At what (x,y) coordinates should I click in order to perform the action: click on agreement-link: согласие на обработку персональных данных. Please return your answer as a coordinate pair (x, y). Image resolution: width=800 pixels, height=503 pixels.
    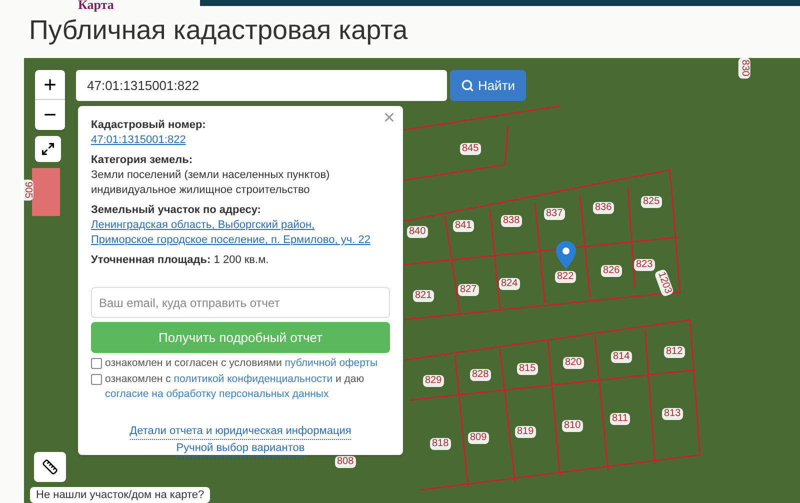
    Looking at the image, I should click on (217, 394).